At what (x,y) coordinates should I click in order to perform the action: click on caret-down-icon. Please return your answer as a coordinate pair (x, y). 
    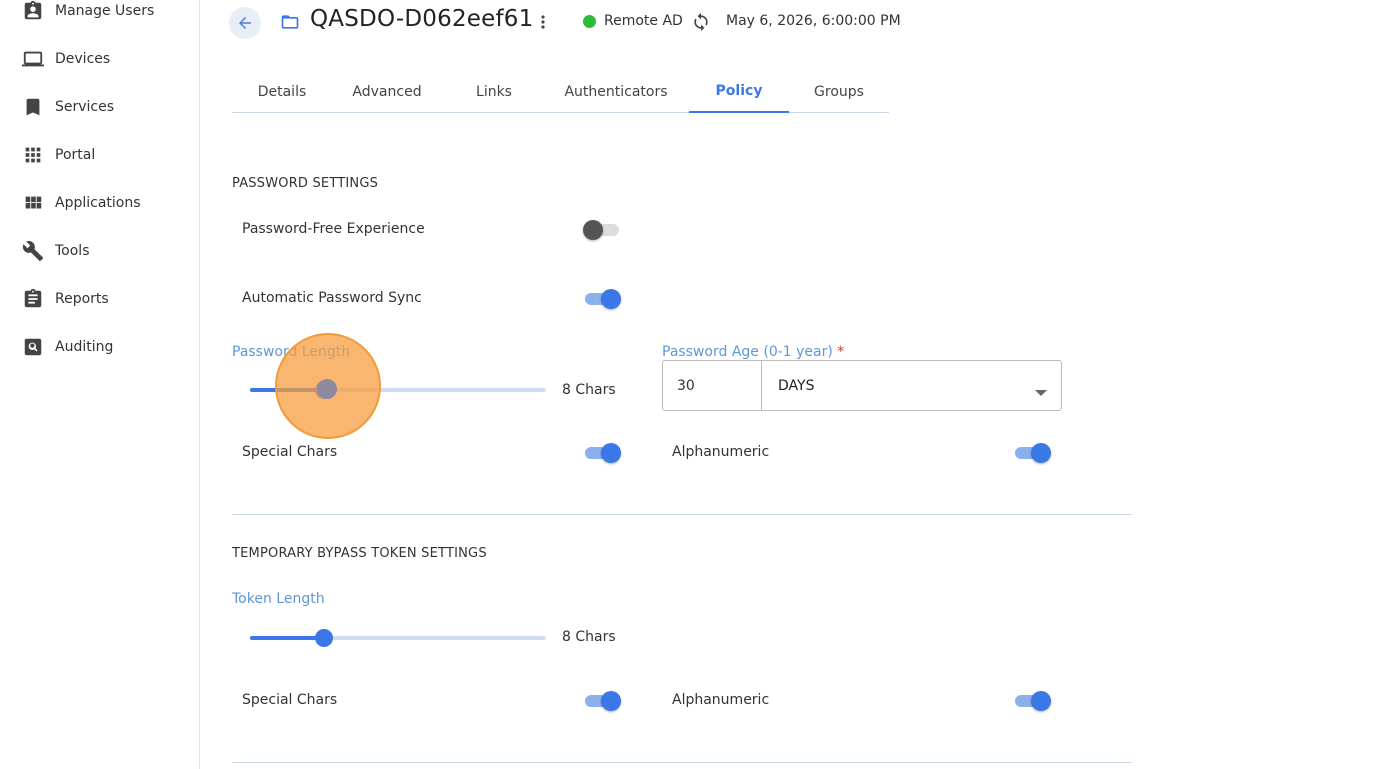
    Looking at the image, I should click on (1041, 389).